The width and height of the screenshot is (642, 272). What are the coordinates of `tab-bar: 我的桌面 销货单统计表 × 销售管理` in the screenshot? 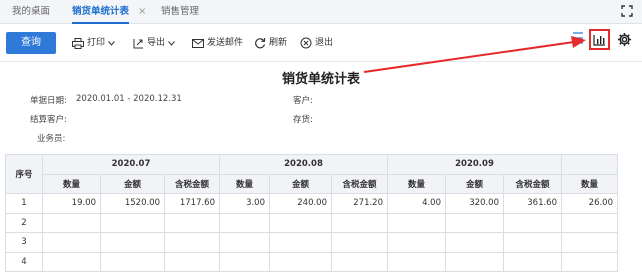 It's located at (321, 12).